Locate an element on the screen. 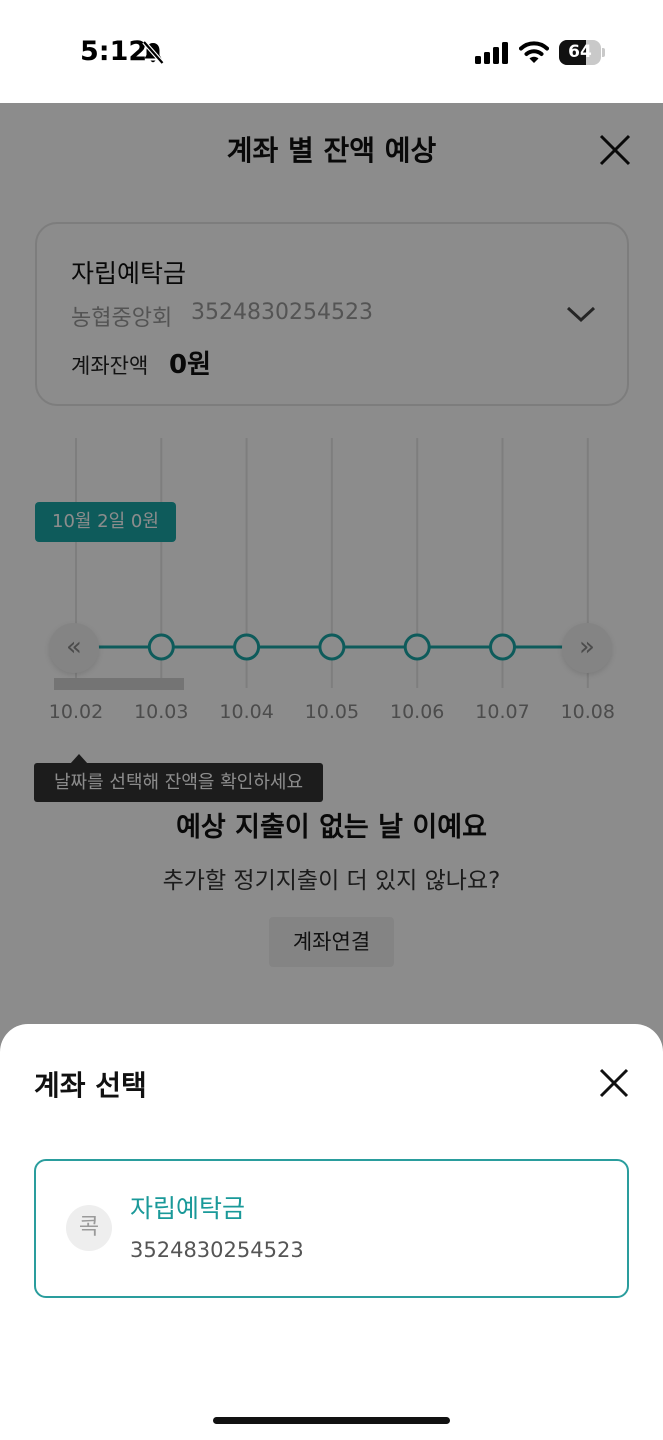 Image resolution: width=663 pixels, height=1440 pixels. battery-text: 64 is located at coordinates (580, 52).